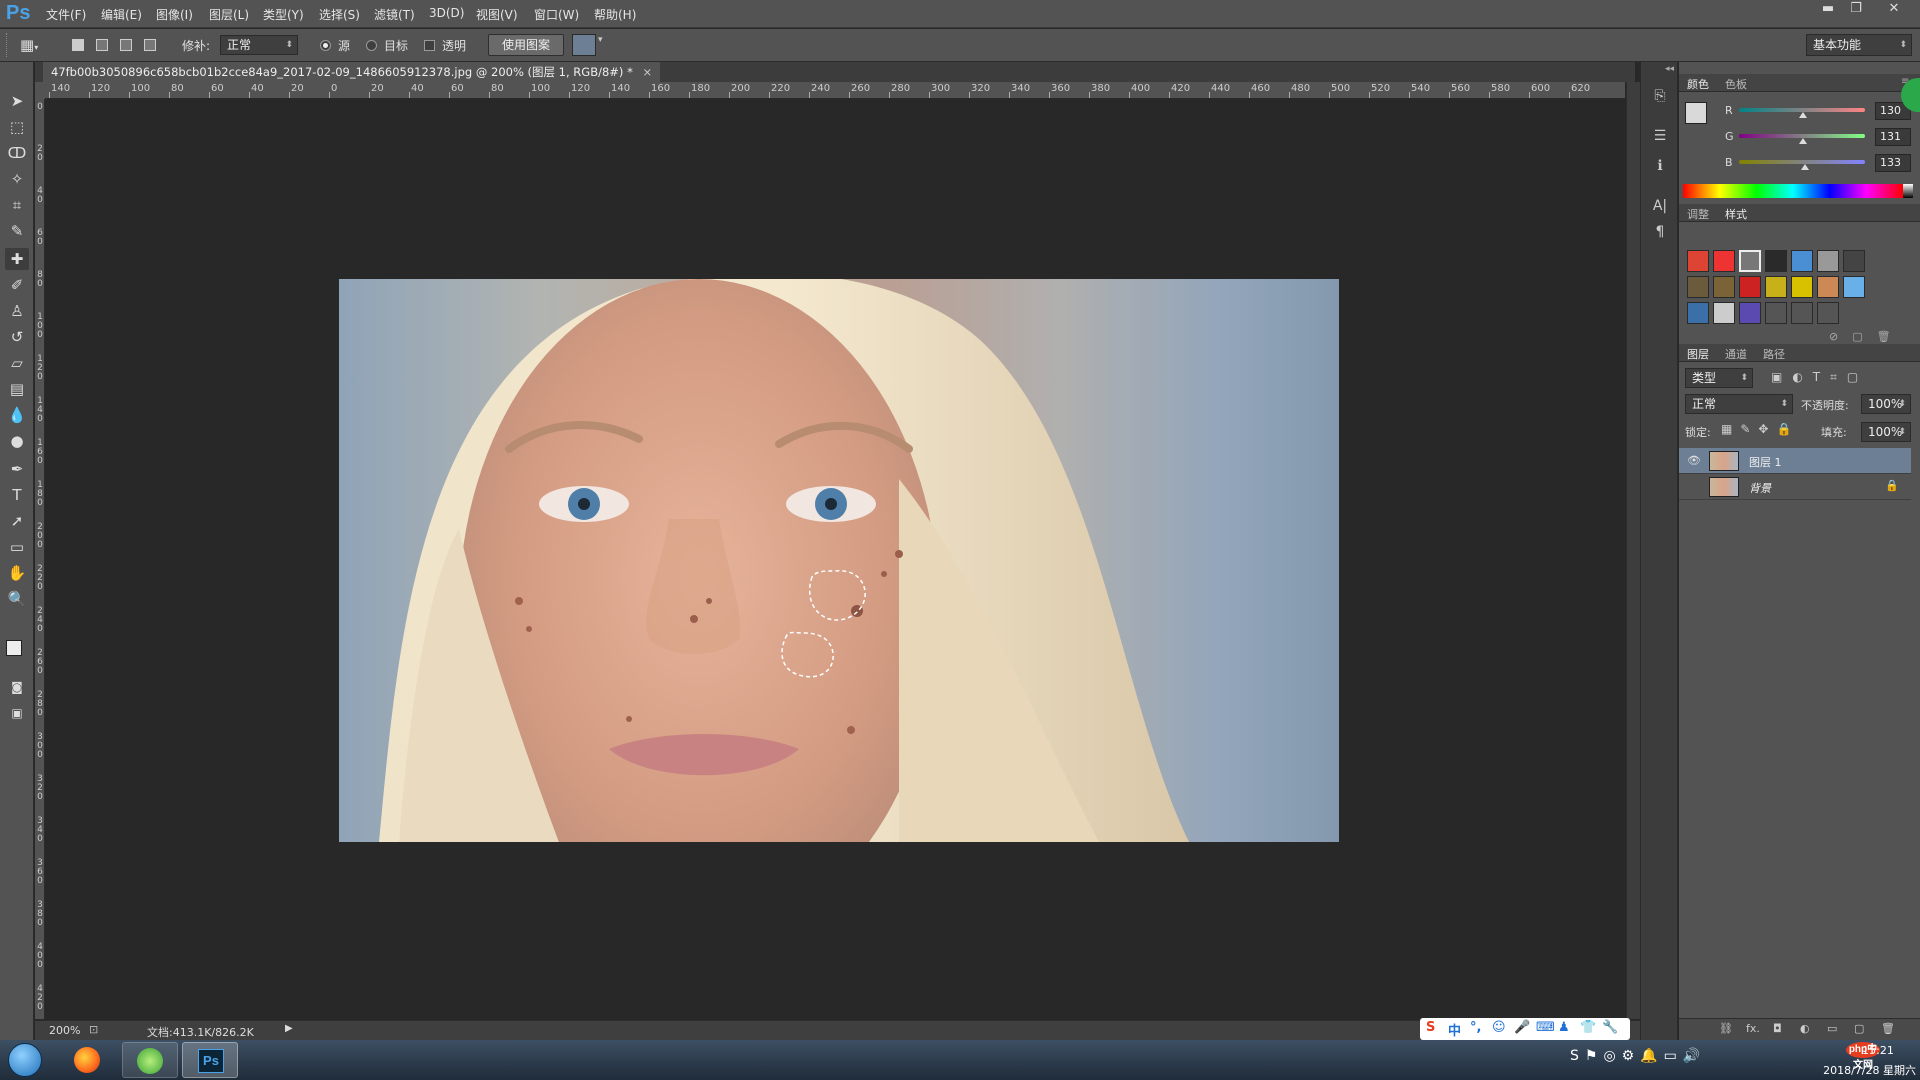 The width and height of the screenshot is (1920, 1080). What do you see at coordinates (1564, 1027) in the screenshot?
I see `ime-item-6: ♟` at bounding box center [1564, 1027].